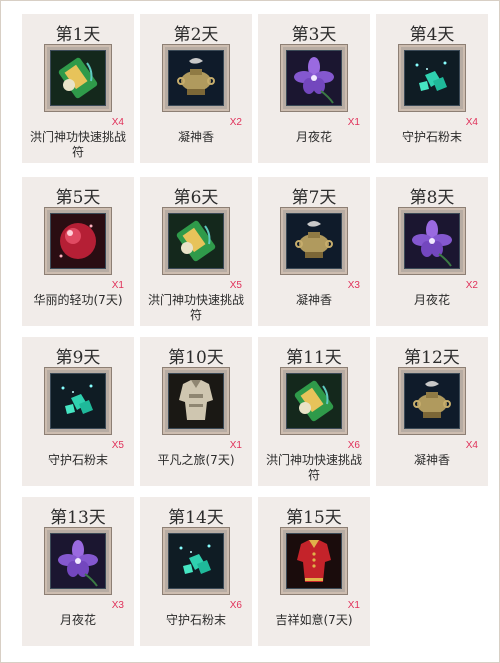 The width and height of the screenshot is (500, 663). I want to click on item-name: 华丽的轻功(7天), so click(78, 300).